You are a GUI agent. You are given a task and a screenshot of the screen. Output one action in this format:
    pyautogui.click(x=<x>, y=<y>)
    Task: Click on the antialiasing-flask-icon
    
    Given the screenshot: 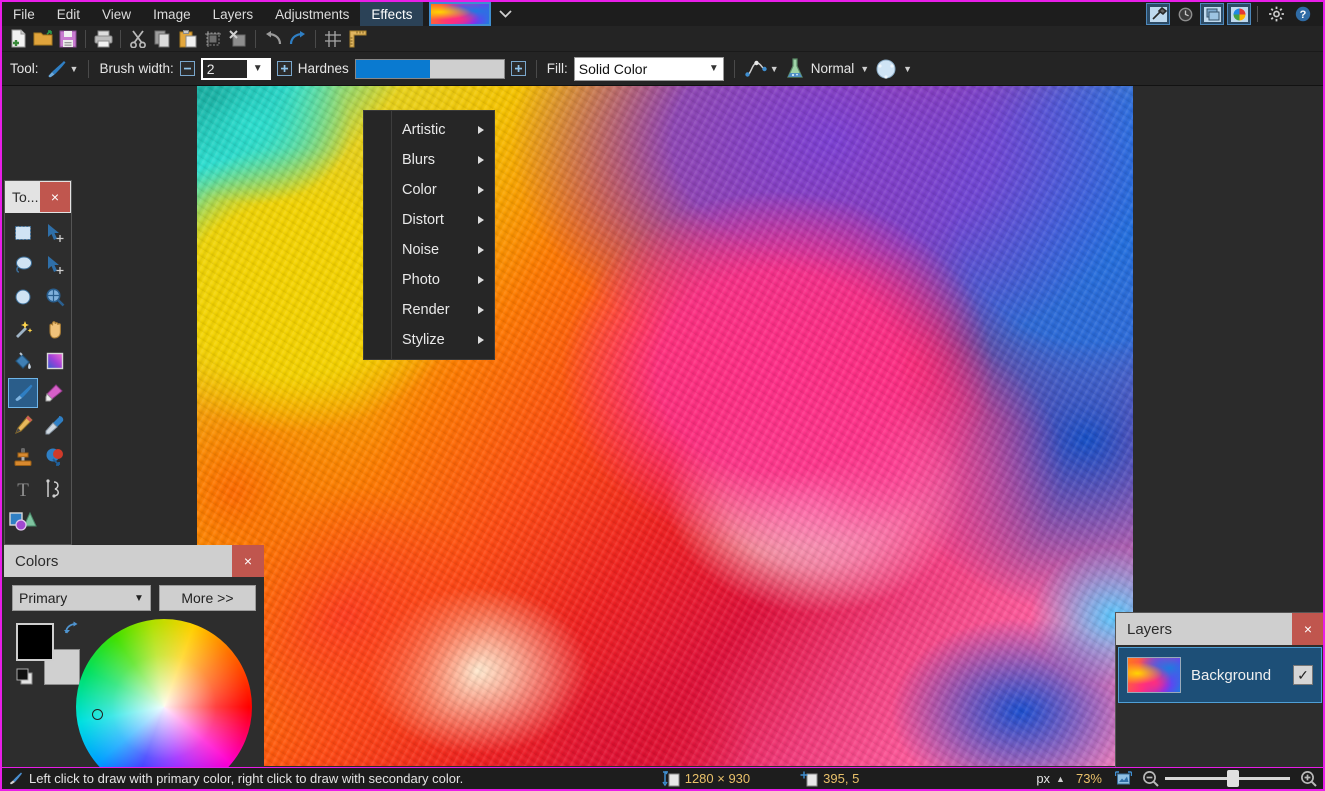 What is the action you would take?
    pyautogui.click(x=795, y=68)
    